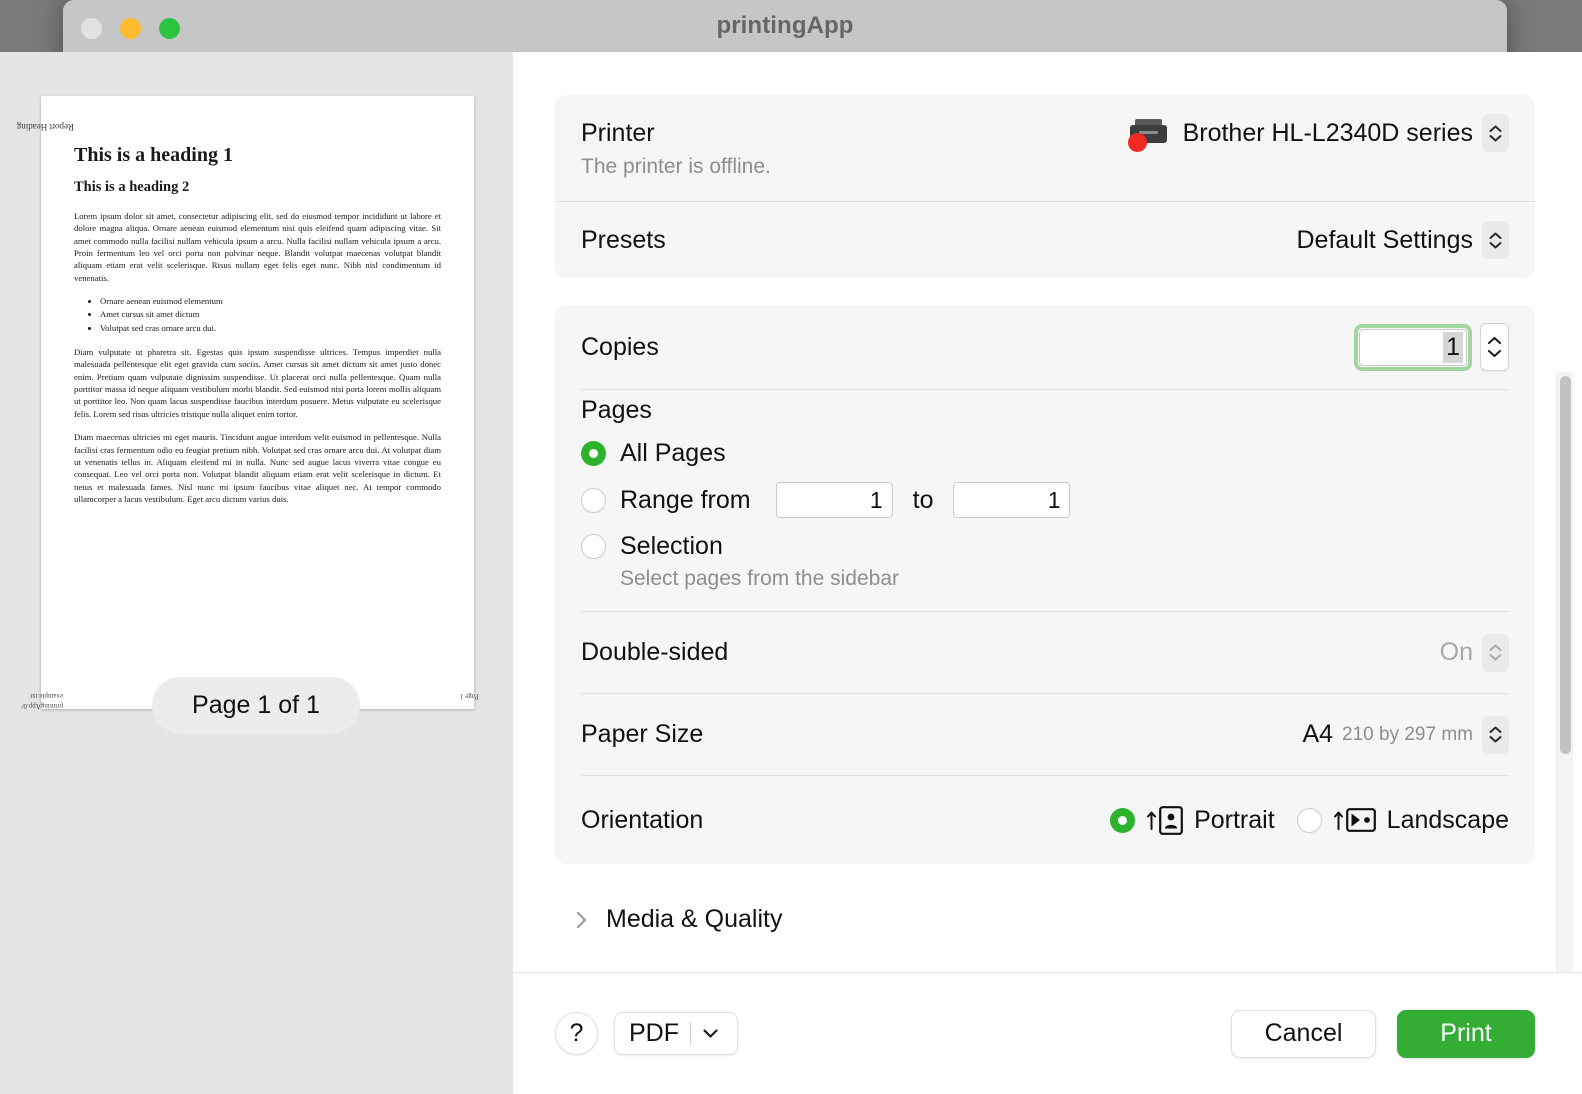  I want to click on landscape-label: Landscape, so click(1447, 819).